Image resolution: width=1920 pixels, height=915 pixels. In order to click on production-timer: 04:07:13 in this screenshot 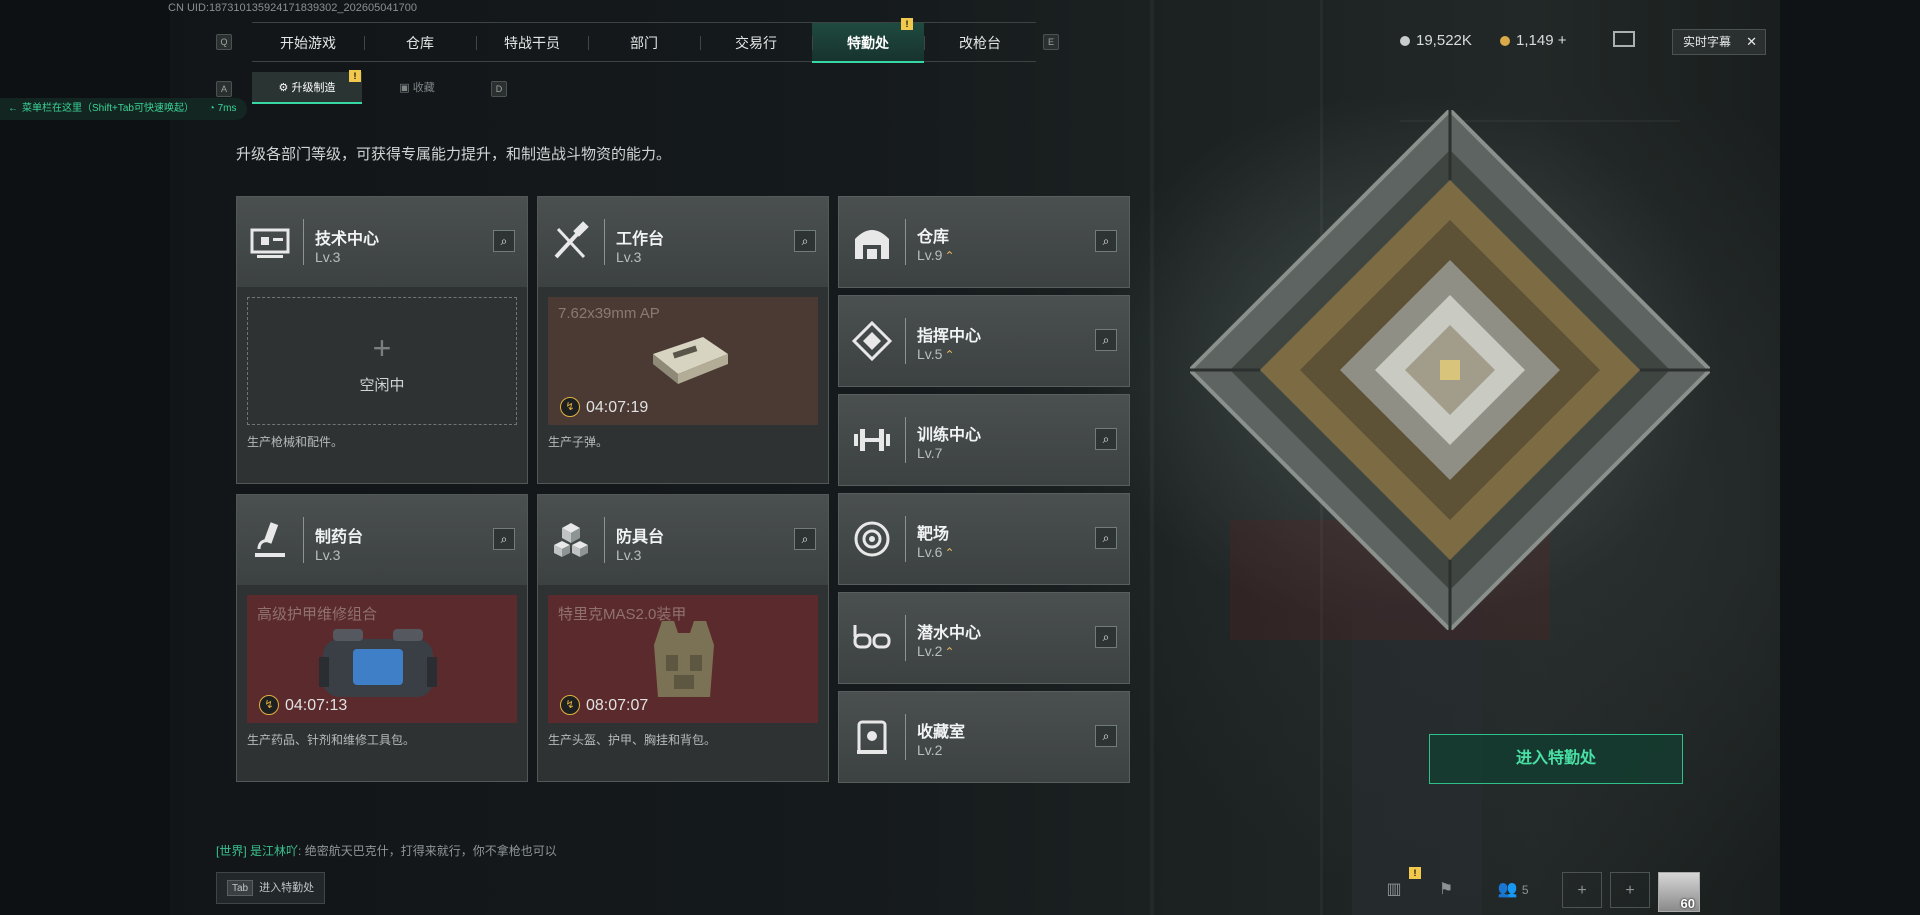, I will do `click(316, 705)`.